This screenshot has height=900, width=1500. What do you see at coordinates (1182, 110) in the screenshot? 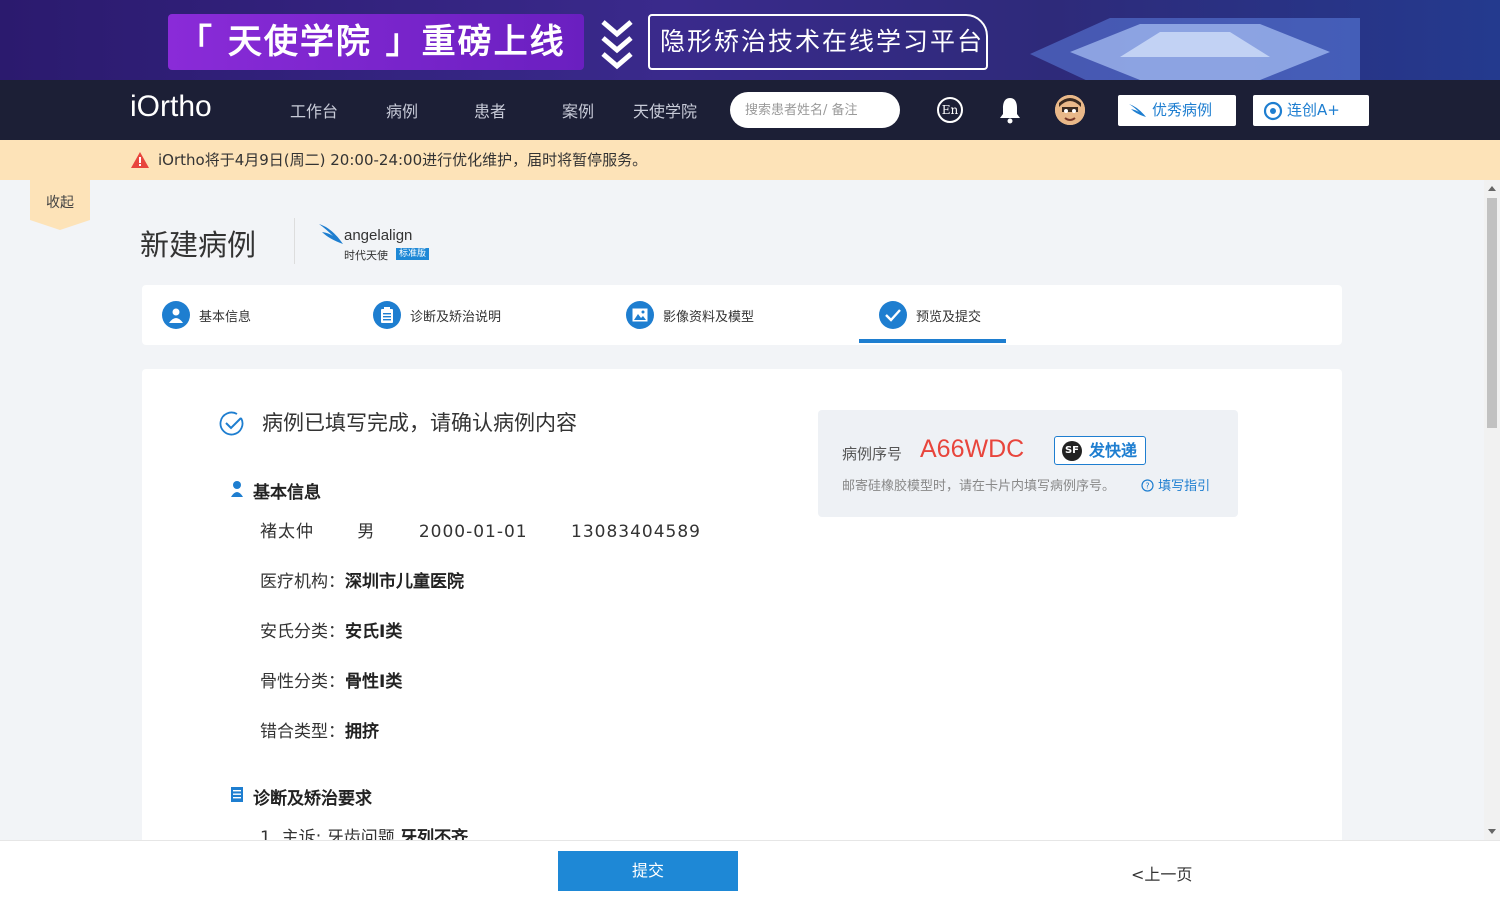
I see `excellent-cases-label: 优秀病例` at bounding box center [1182, 110].